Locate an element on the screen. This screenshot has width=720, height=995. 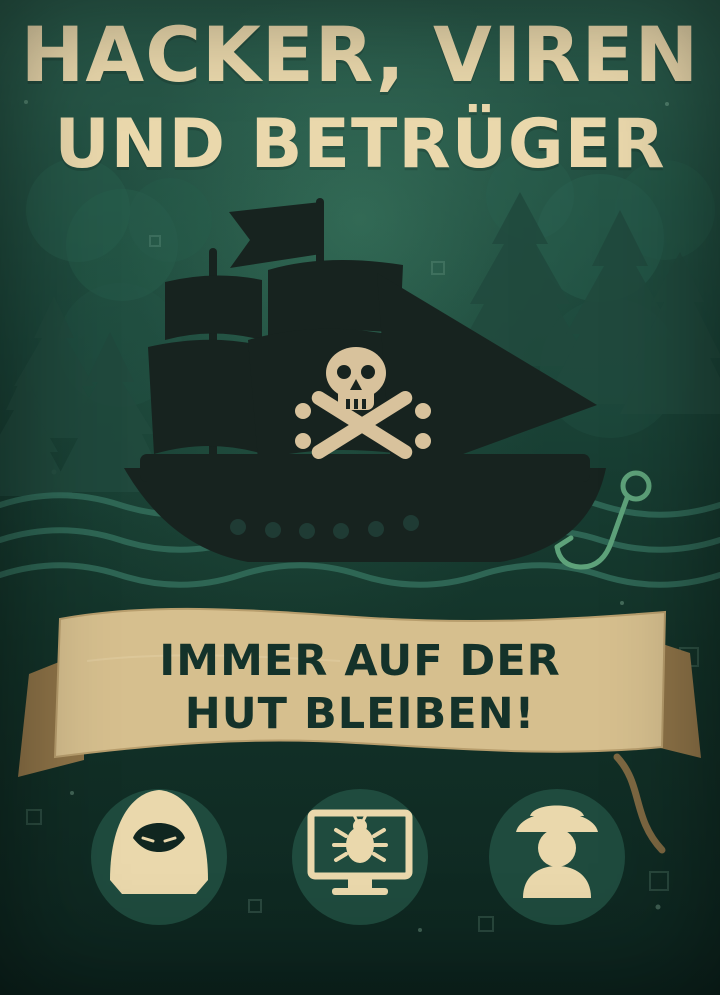
title-line-2: UND BETRÜGER is located at coordinates (360, 144).